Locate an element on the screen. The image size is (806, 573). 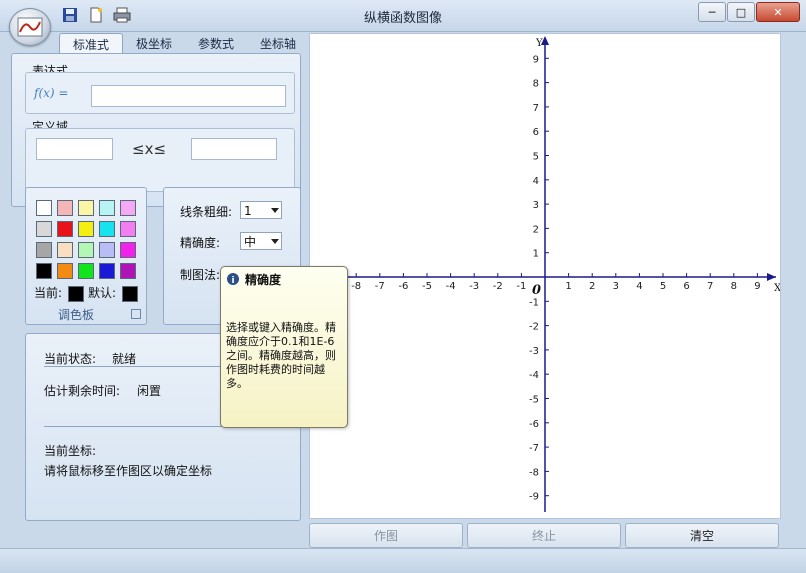
x-tick-label: -1 is located at coordinates (521, 286).